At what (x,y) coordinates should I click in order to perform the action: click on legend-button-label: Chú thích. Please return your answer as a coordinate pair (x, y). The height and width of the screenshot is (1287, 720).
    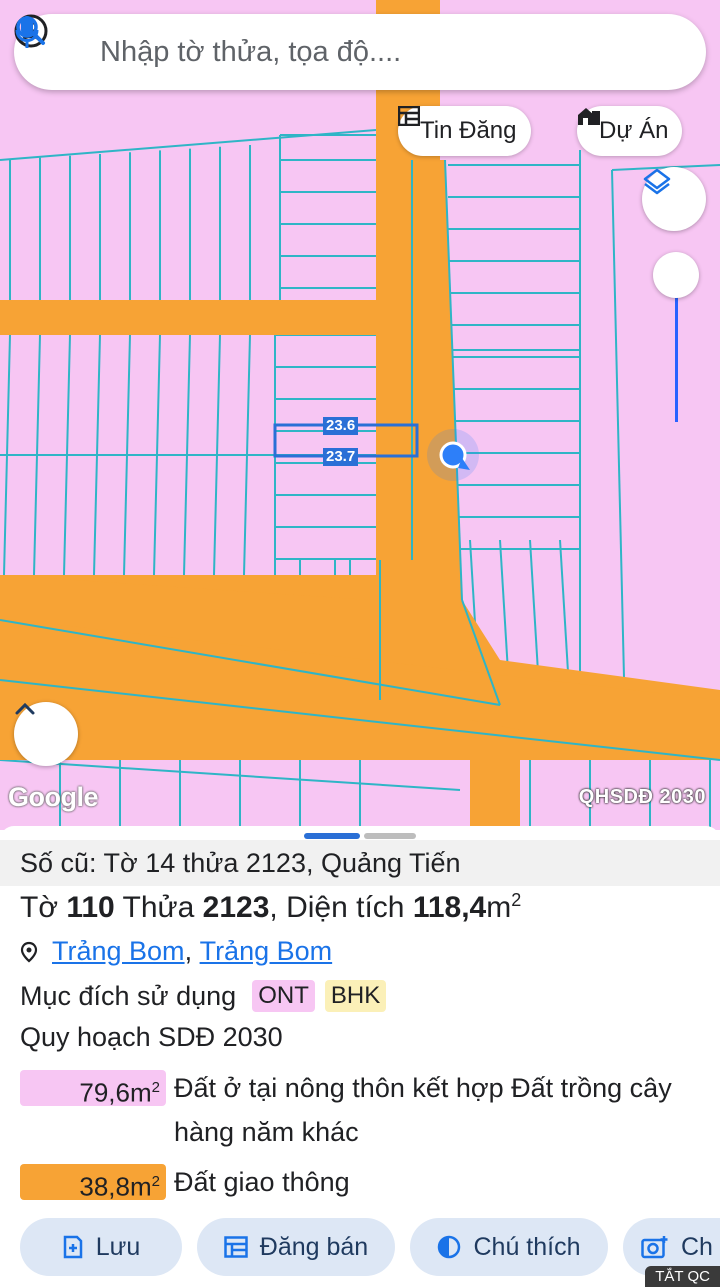
    Looking at the image, I should click on (527, 1246).